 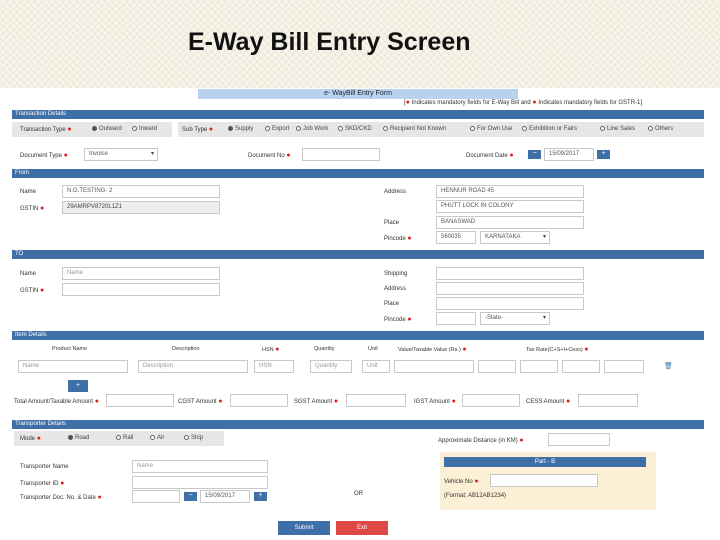 What do you see at coordinates (432, 349) in the screenshot?
I see `col-taxable-value: Value/Taxable Value (Rs.) ●` at bounding box center [432, 349].